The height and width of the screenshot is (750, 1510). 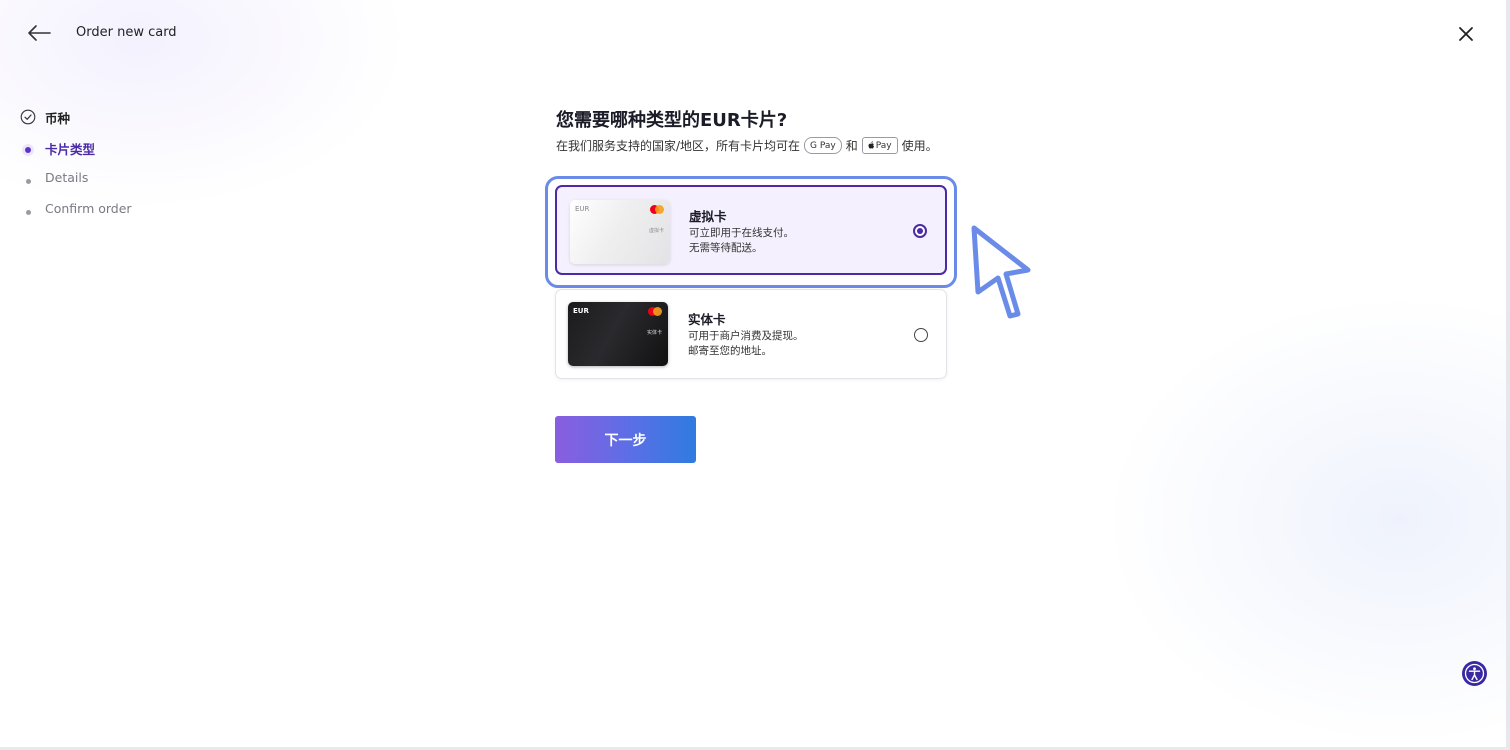 I want to click on google-pay-badge: G Pay, so click(x=823, y=145).